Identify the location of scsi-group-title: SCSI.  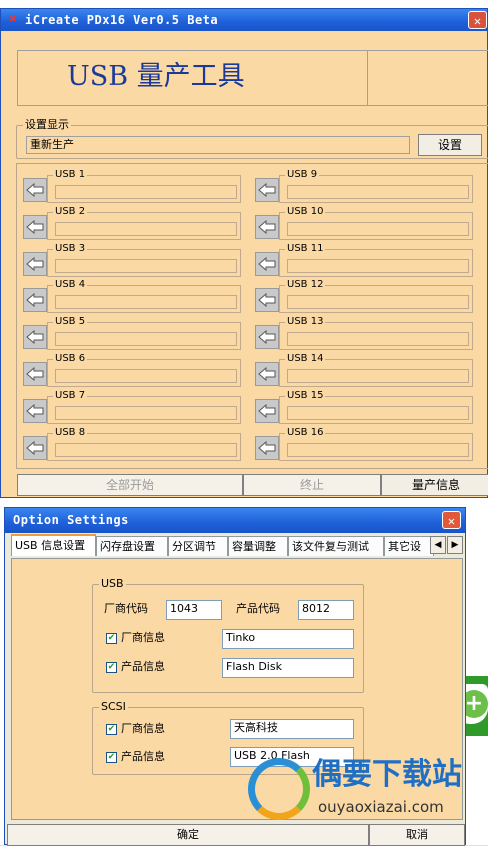
(113, 706).